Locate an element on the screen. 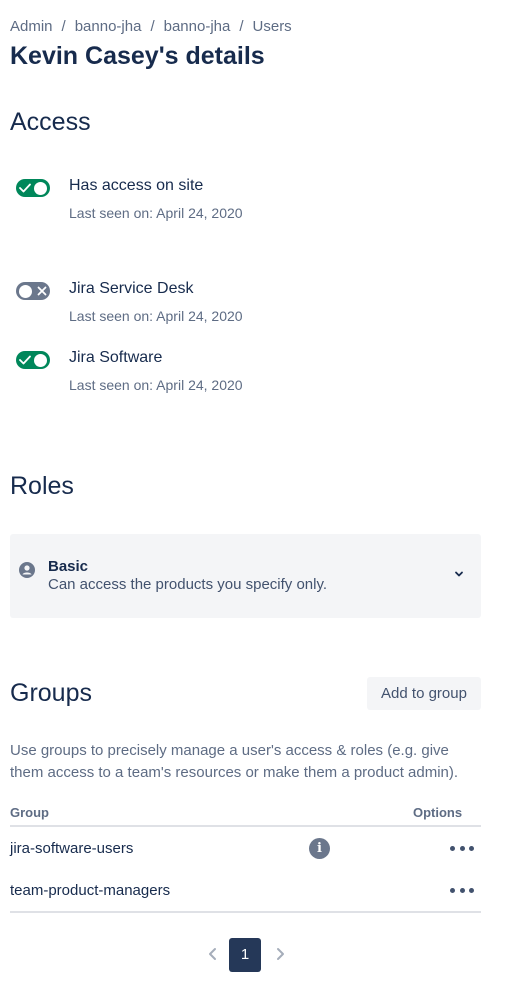 This screenshot has width=524, height=999. table-bottom-divider is located at coordinates (245, 912).